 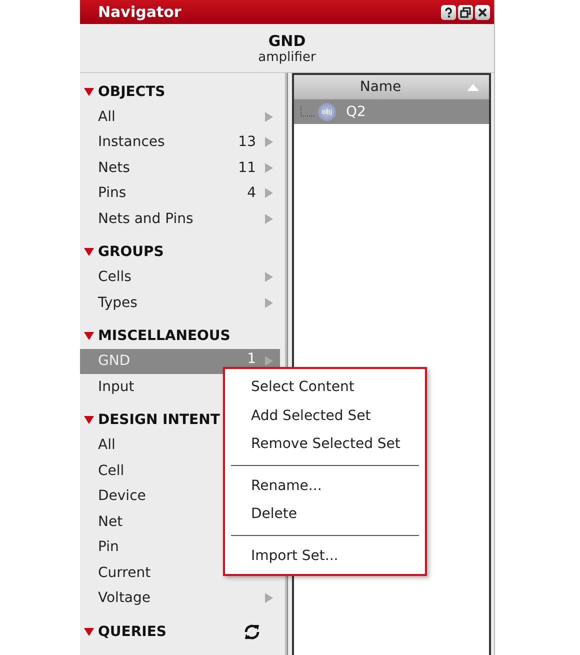 What do you see at coordinates (391, 87) in the screenshot?
I see `column-header: Name` at bounding box center [391, 87].